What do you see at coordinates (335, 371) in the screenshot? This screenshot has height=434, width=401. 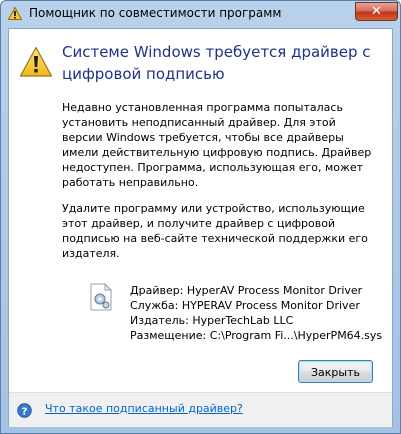 I see `close-button: Закрыть` at bounding box center [335, 371].